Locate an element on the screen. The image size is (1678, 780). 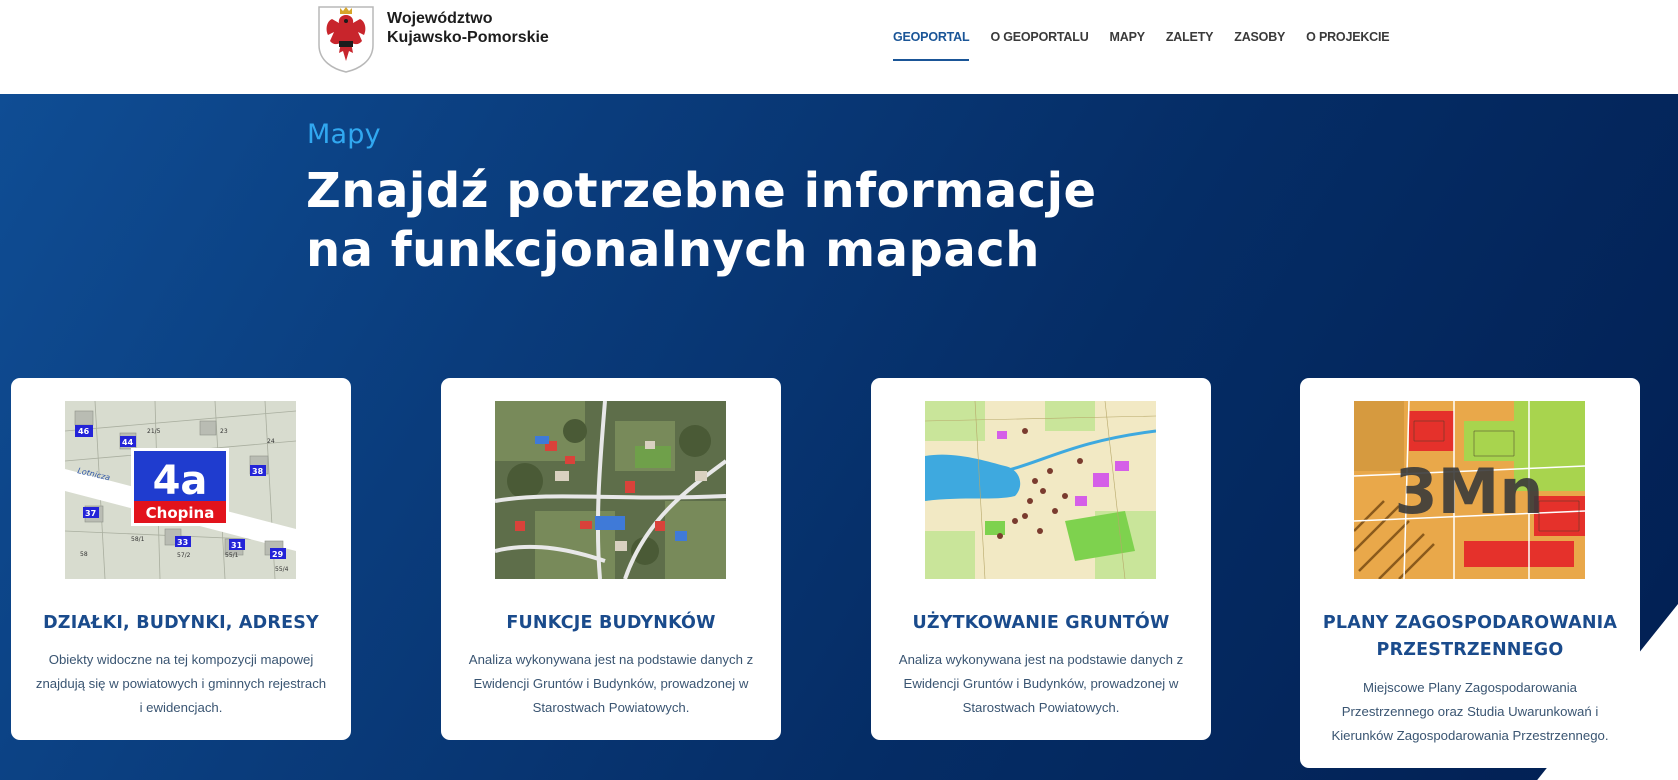
address-number-label: 4a is located at coordinates (180, 481).